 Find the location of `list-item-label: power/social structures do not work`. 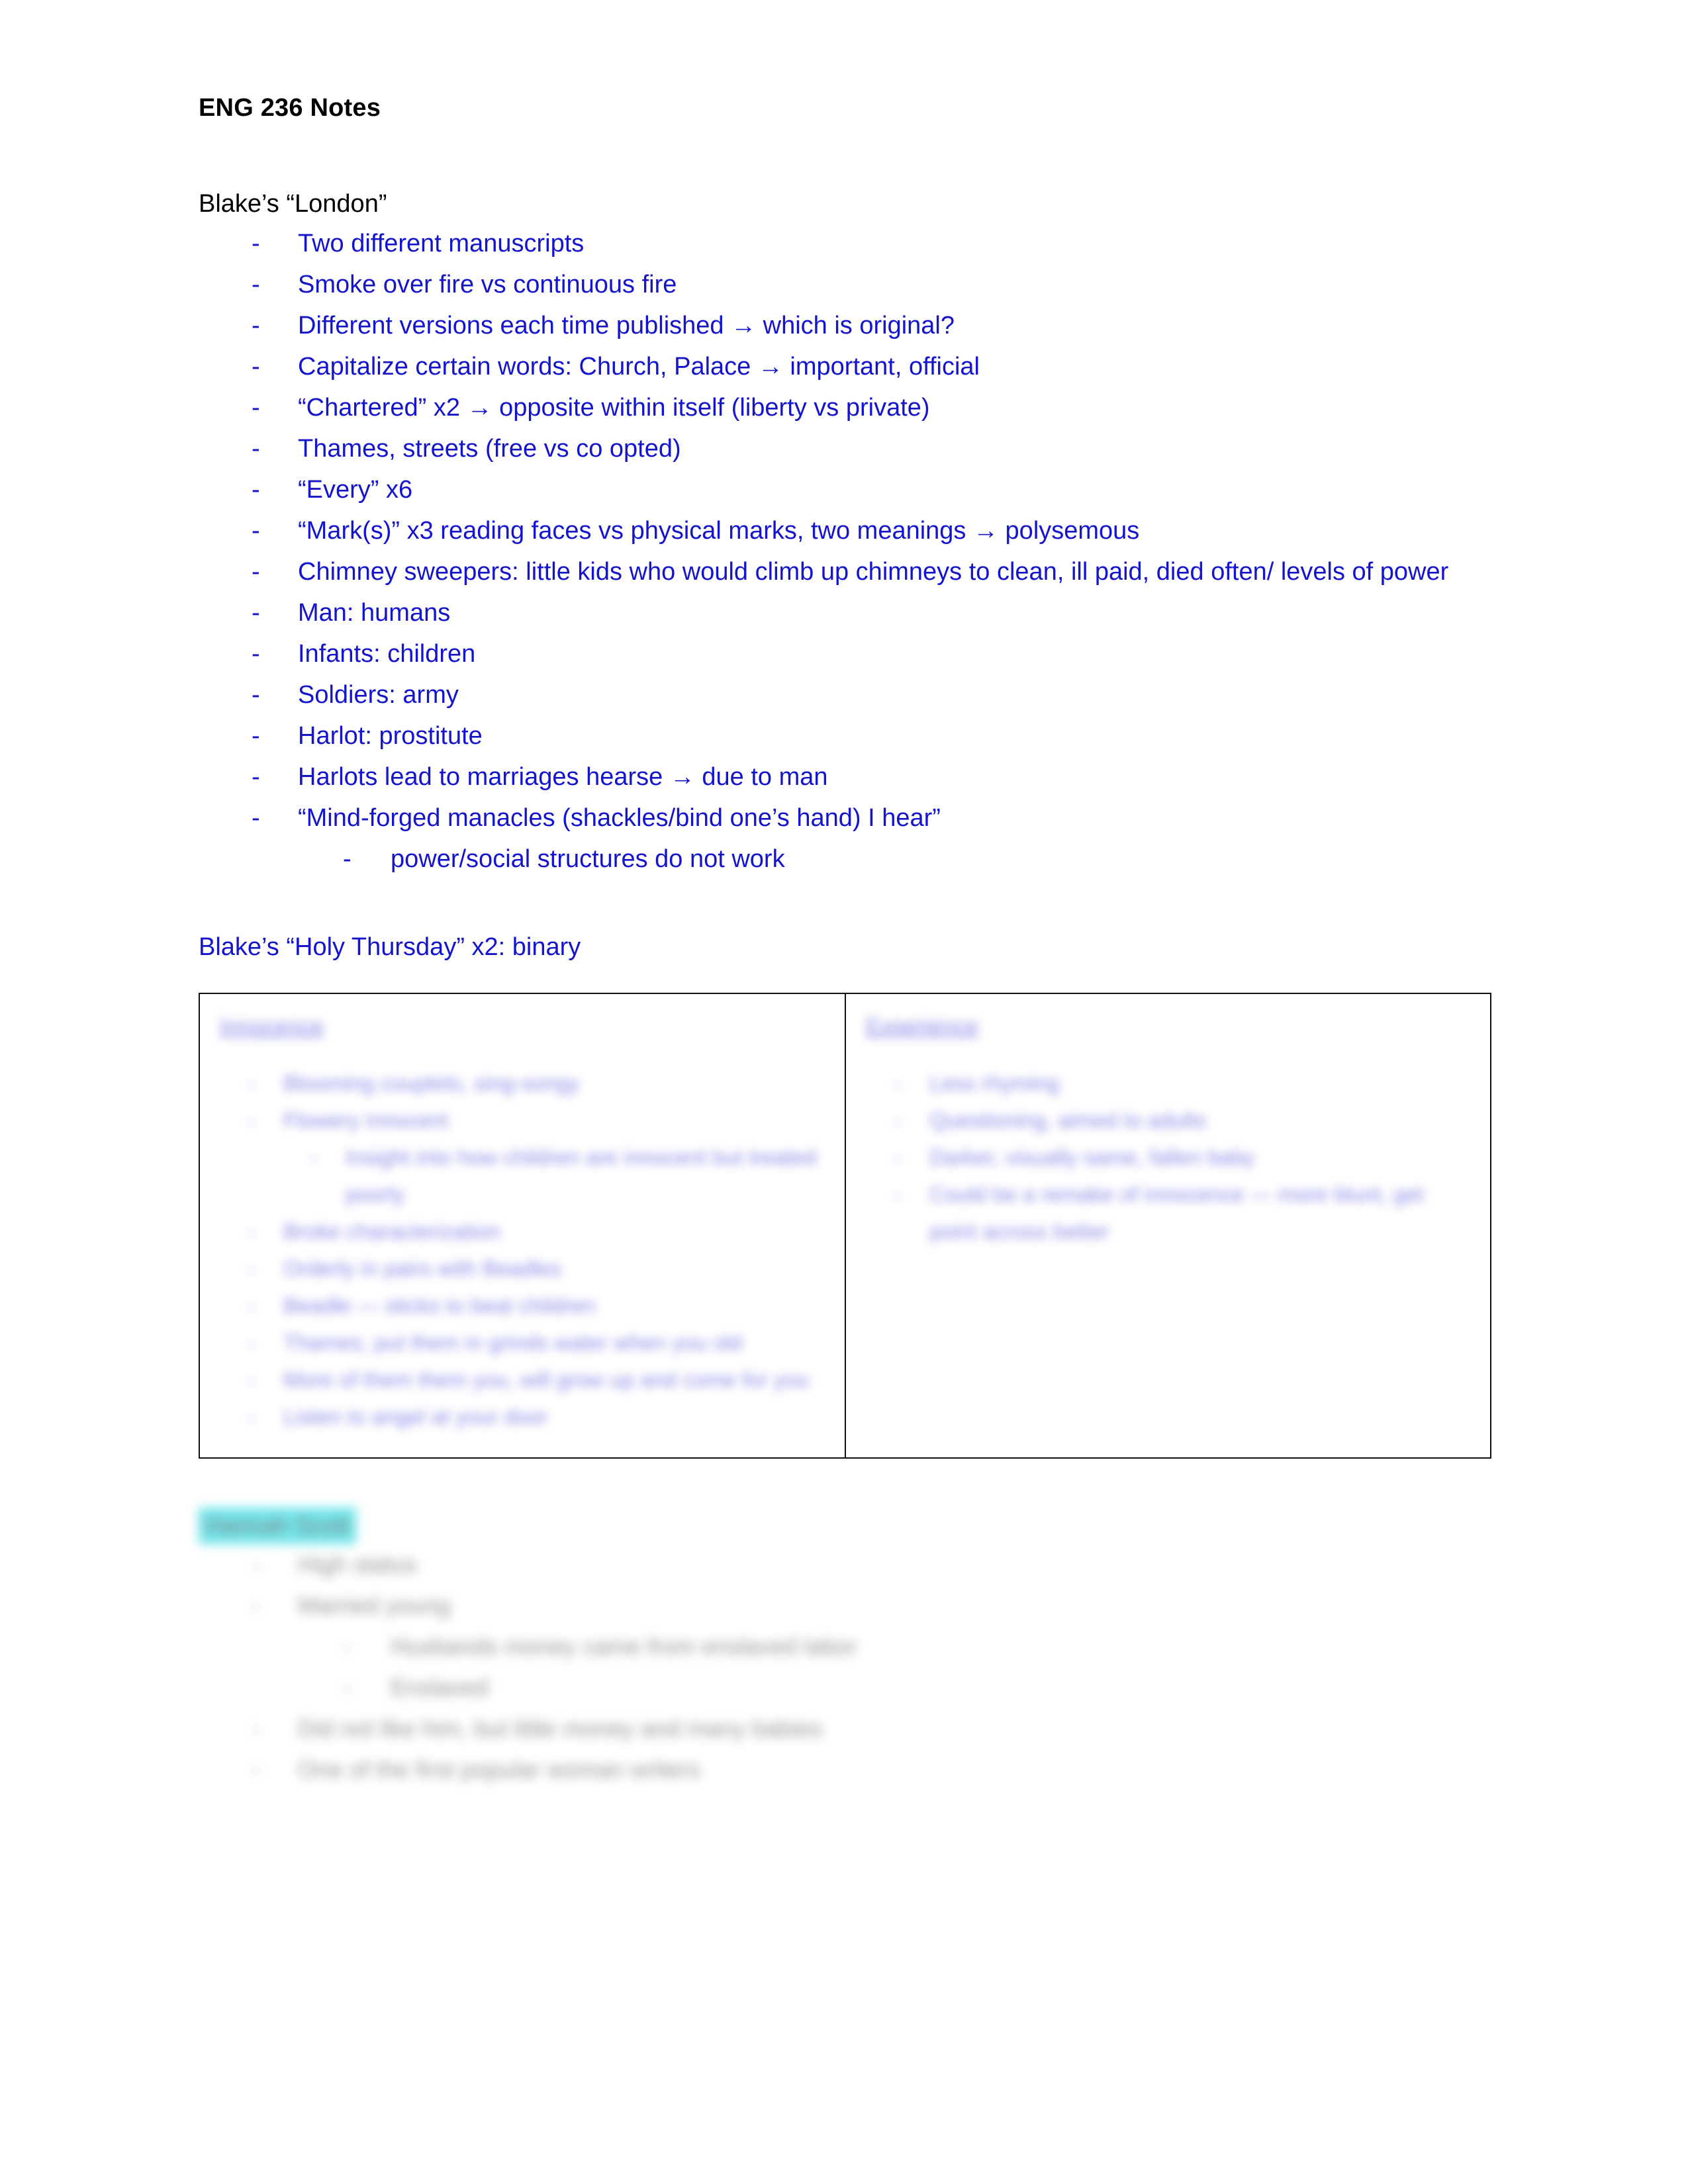

list-item-label: power/social structures do not work is located at coordinates (588, 859).